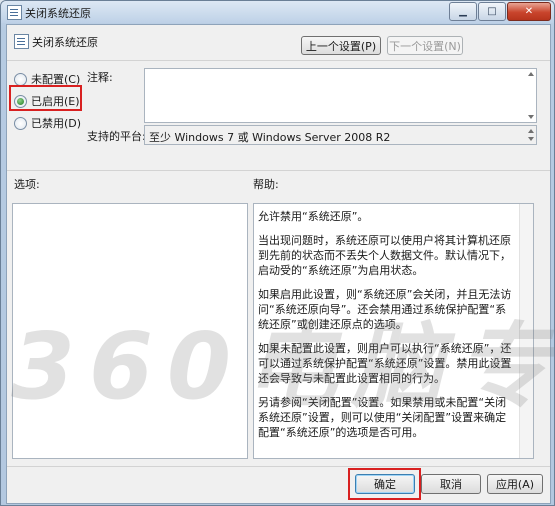 This screenshot has height=506, width=555. I want to click on enabled-highlight-box, so click(45, 98).